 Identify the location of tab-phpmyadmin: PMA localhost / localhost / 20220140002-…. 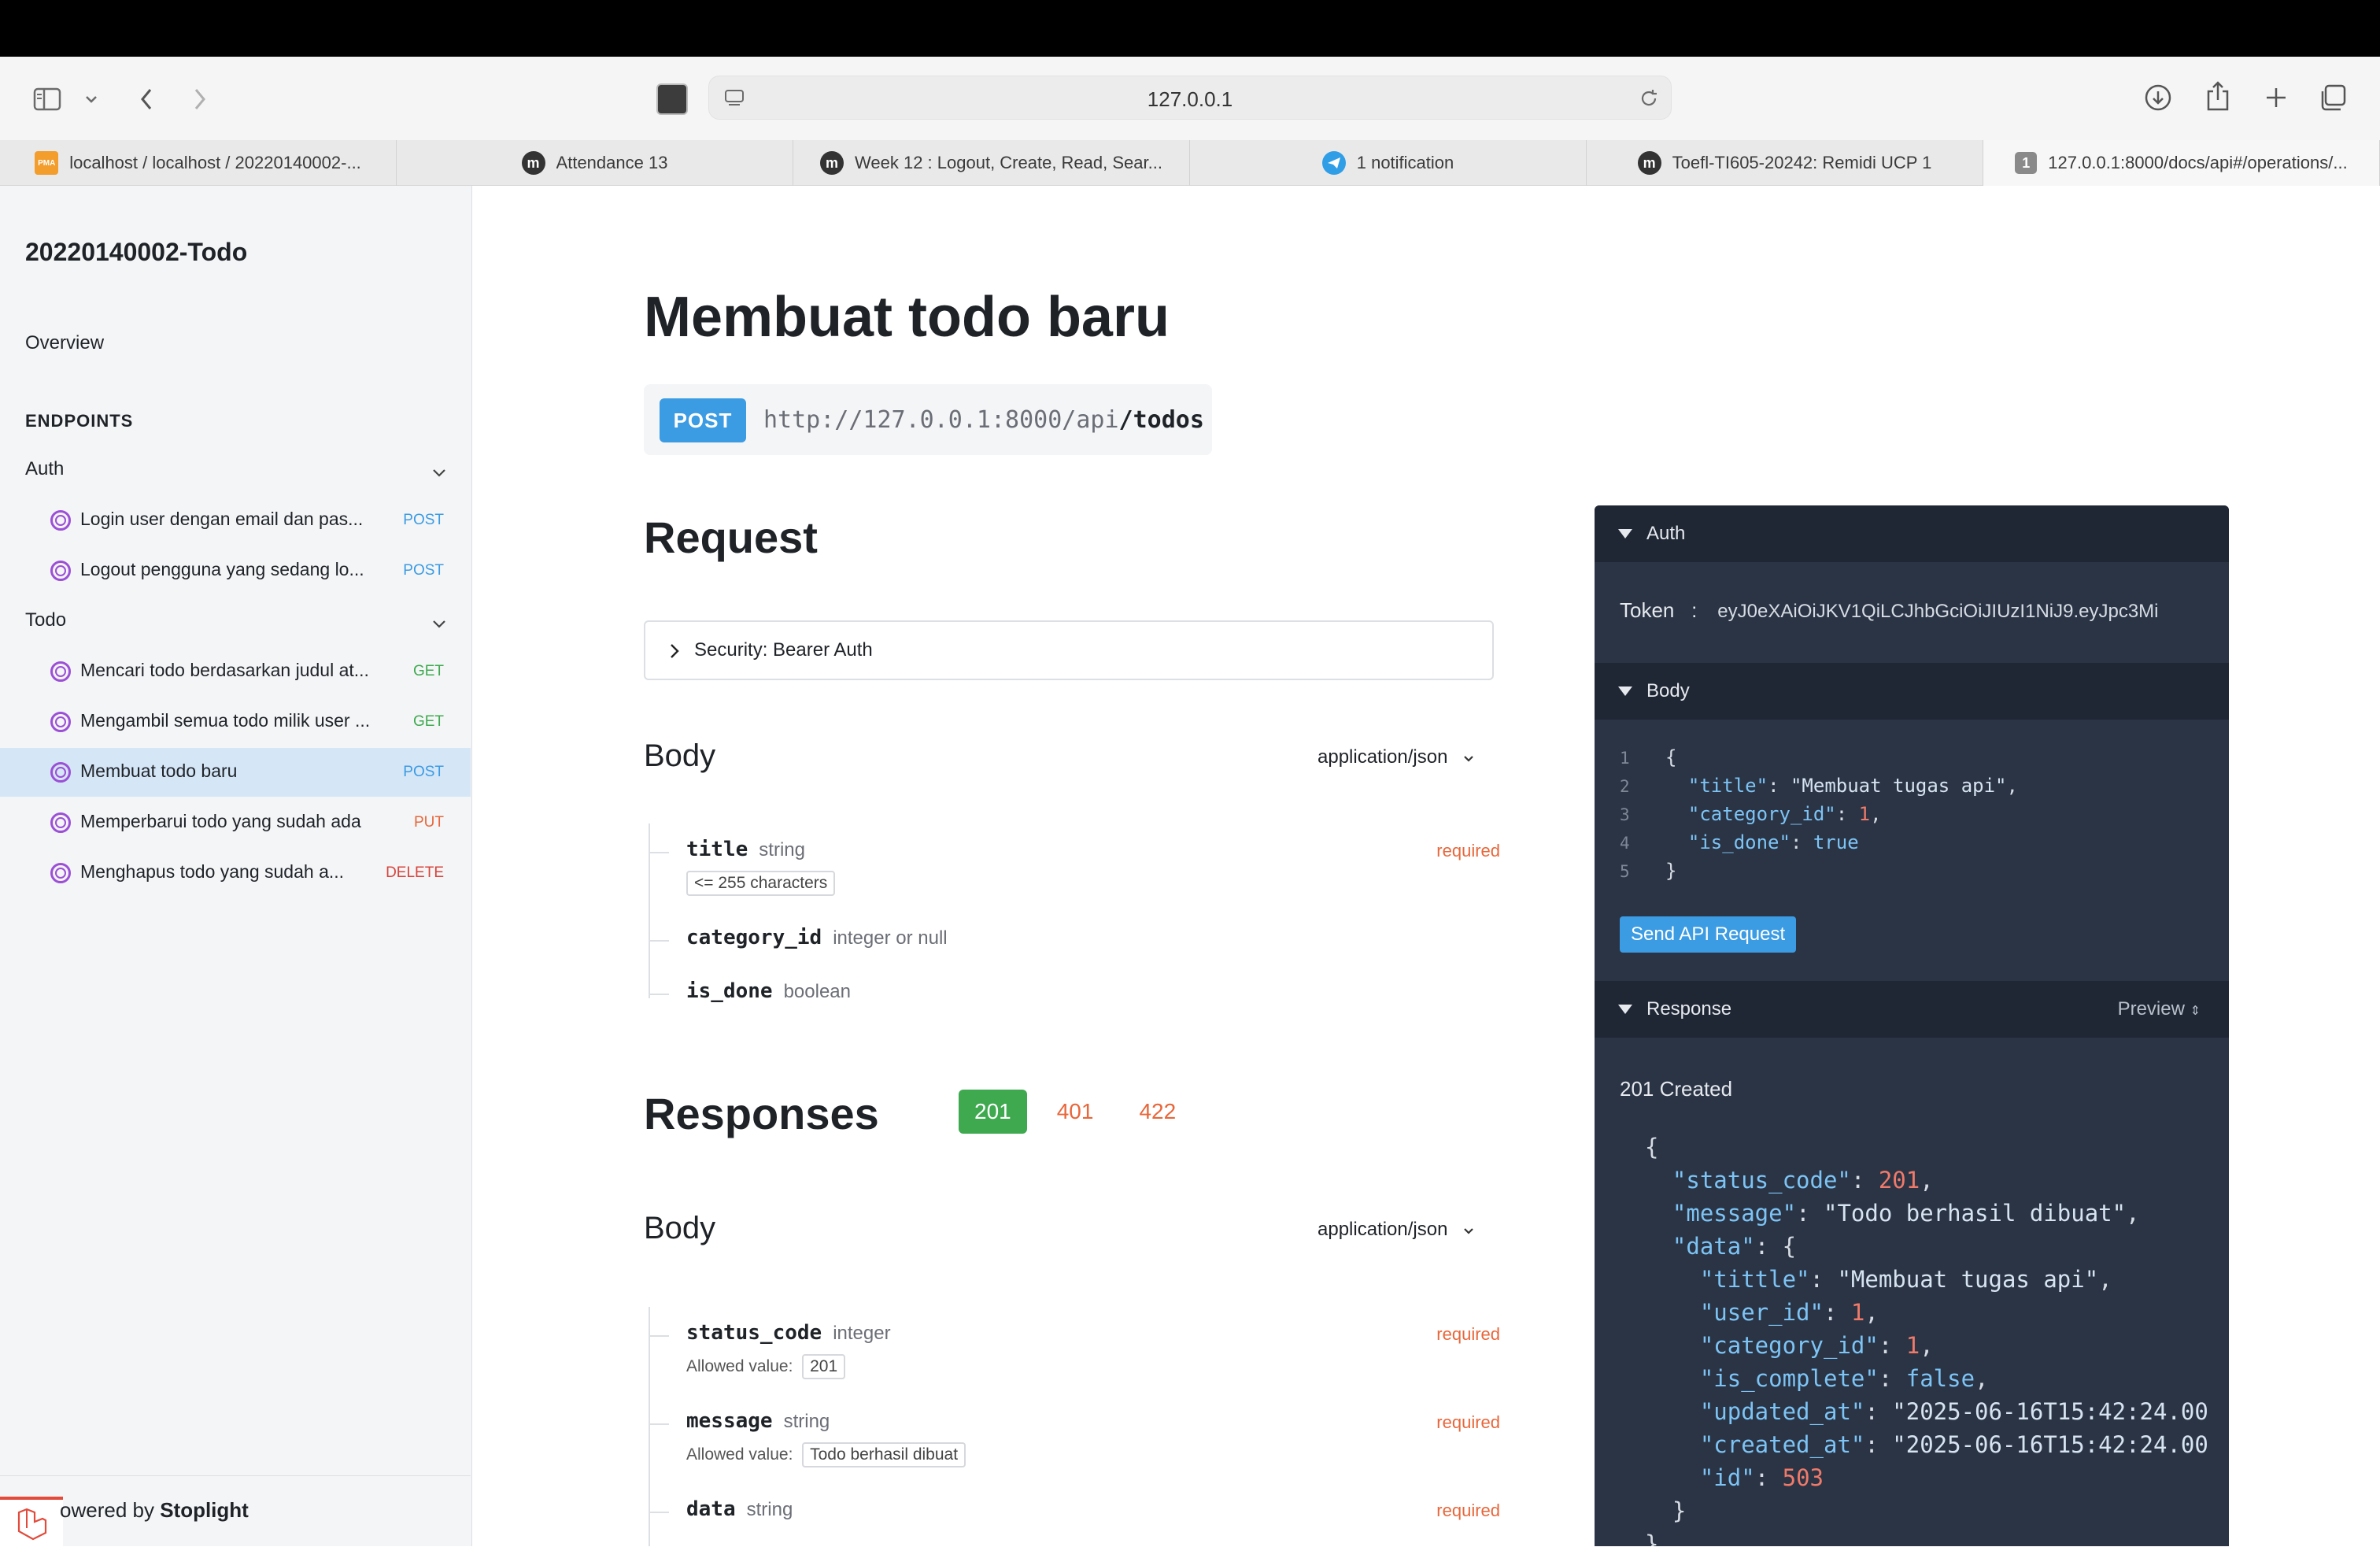
(198, 163).